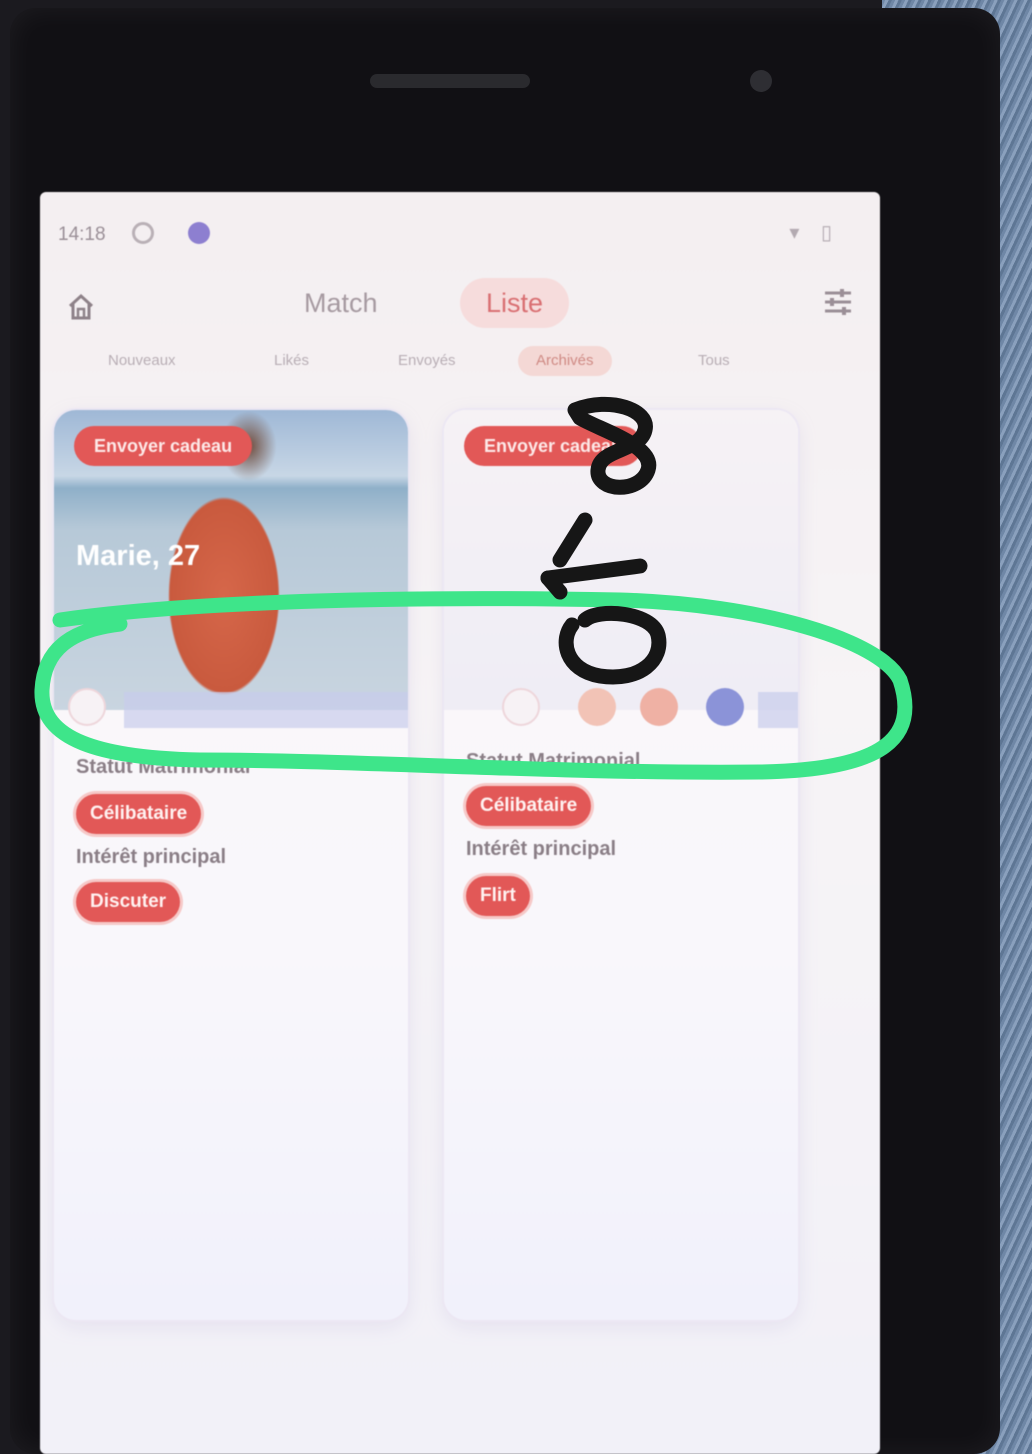  Describe the element at coordinates (128, 902) in the screenshot. I see `main-interest-chip: Discuter` at that location.